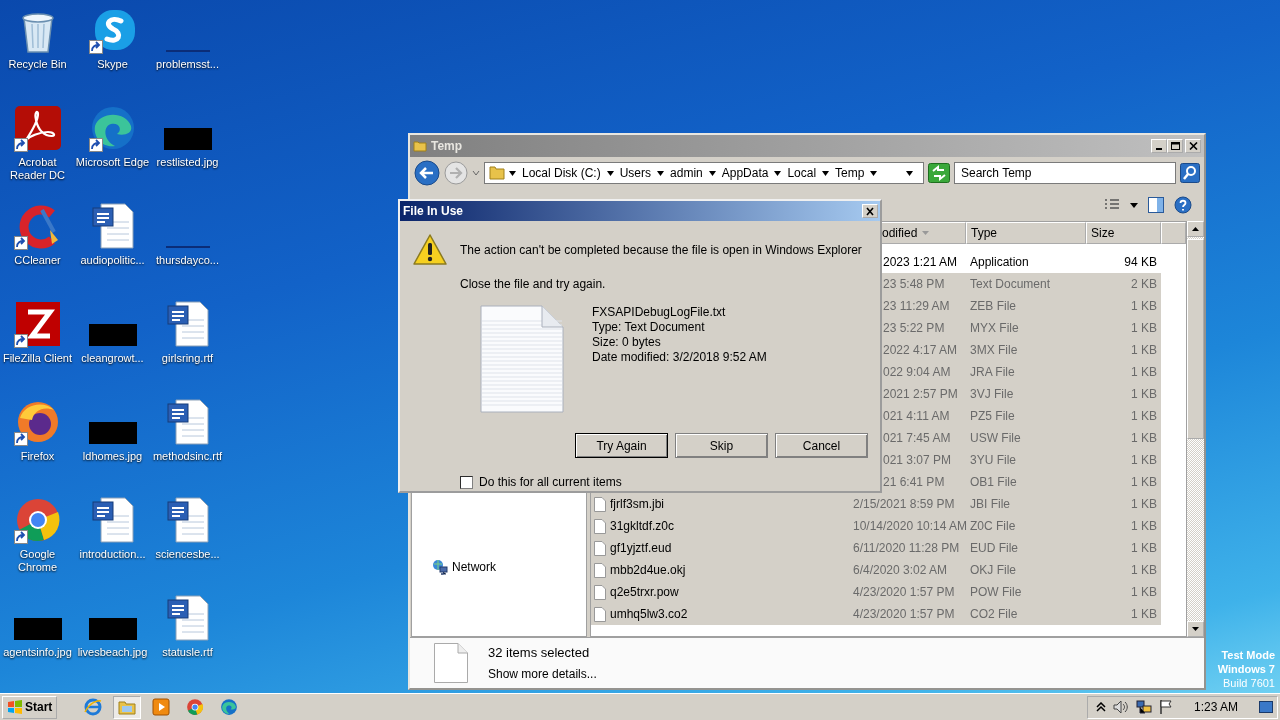  I want to click on file-name: q2e5trxr.pow, so click(644, 592).